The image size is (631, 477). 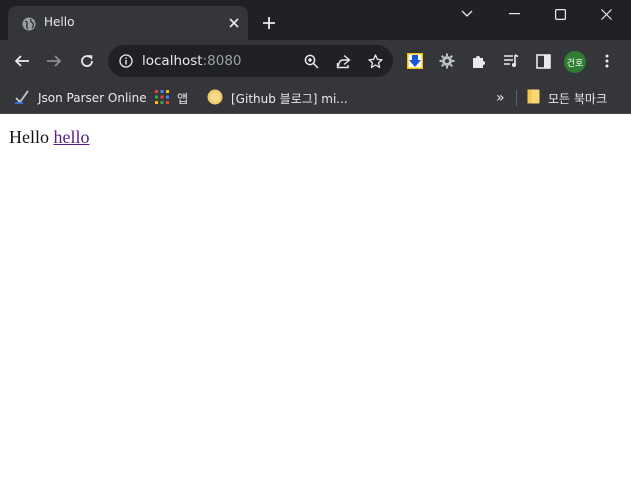 What do you see at coordinates (22, 98) in the screenshot?
I see `json-parser-icon` at bounding box center [22, 98].